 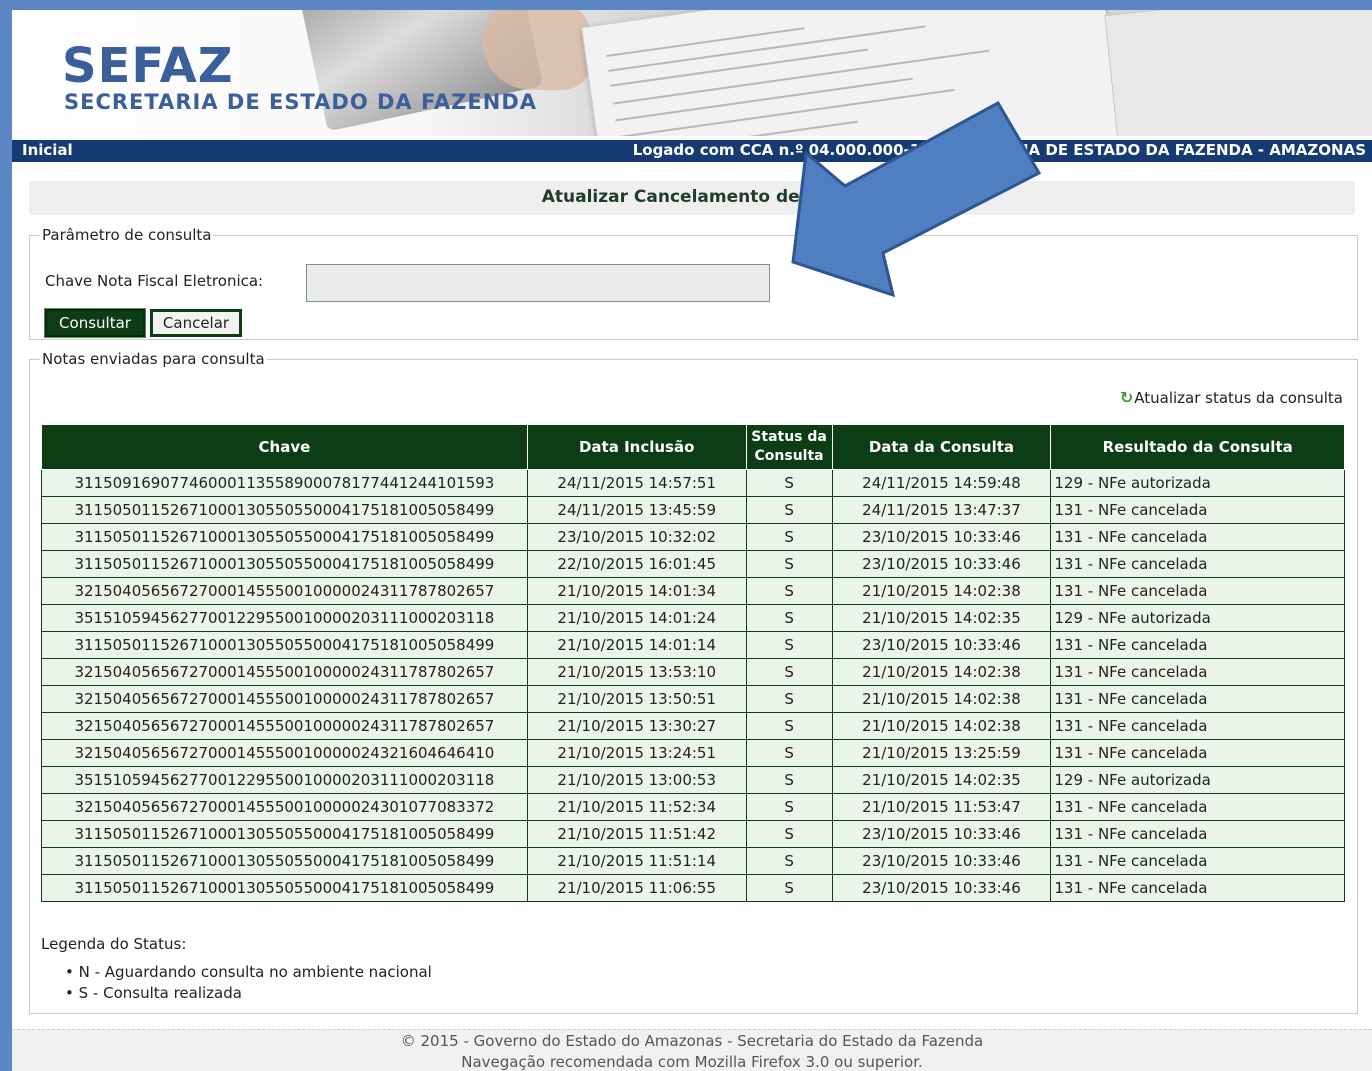 I want to click on status-legend-title: Legenda do Status:, so click(x=114, y=944).